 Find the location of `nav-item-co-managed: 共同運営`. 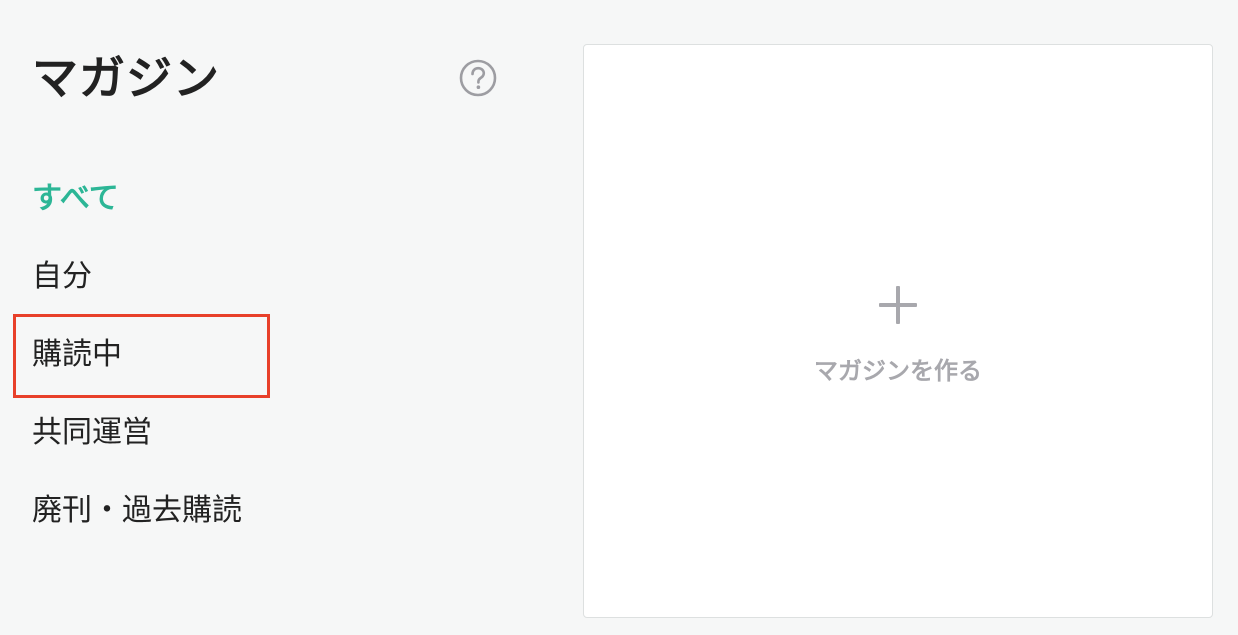

nav-item-co-managed: 共同運営 is located at coordinates (232, 433).